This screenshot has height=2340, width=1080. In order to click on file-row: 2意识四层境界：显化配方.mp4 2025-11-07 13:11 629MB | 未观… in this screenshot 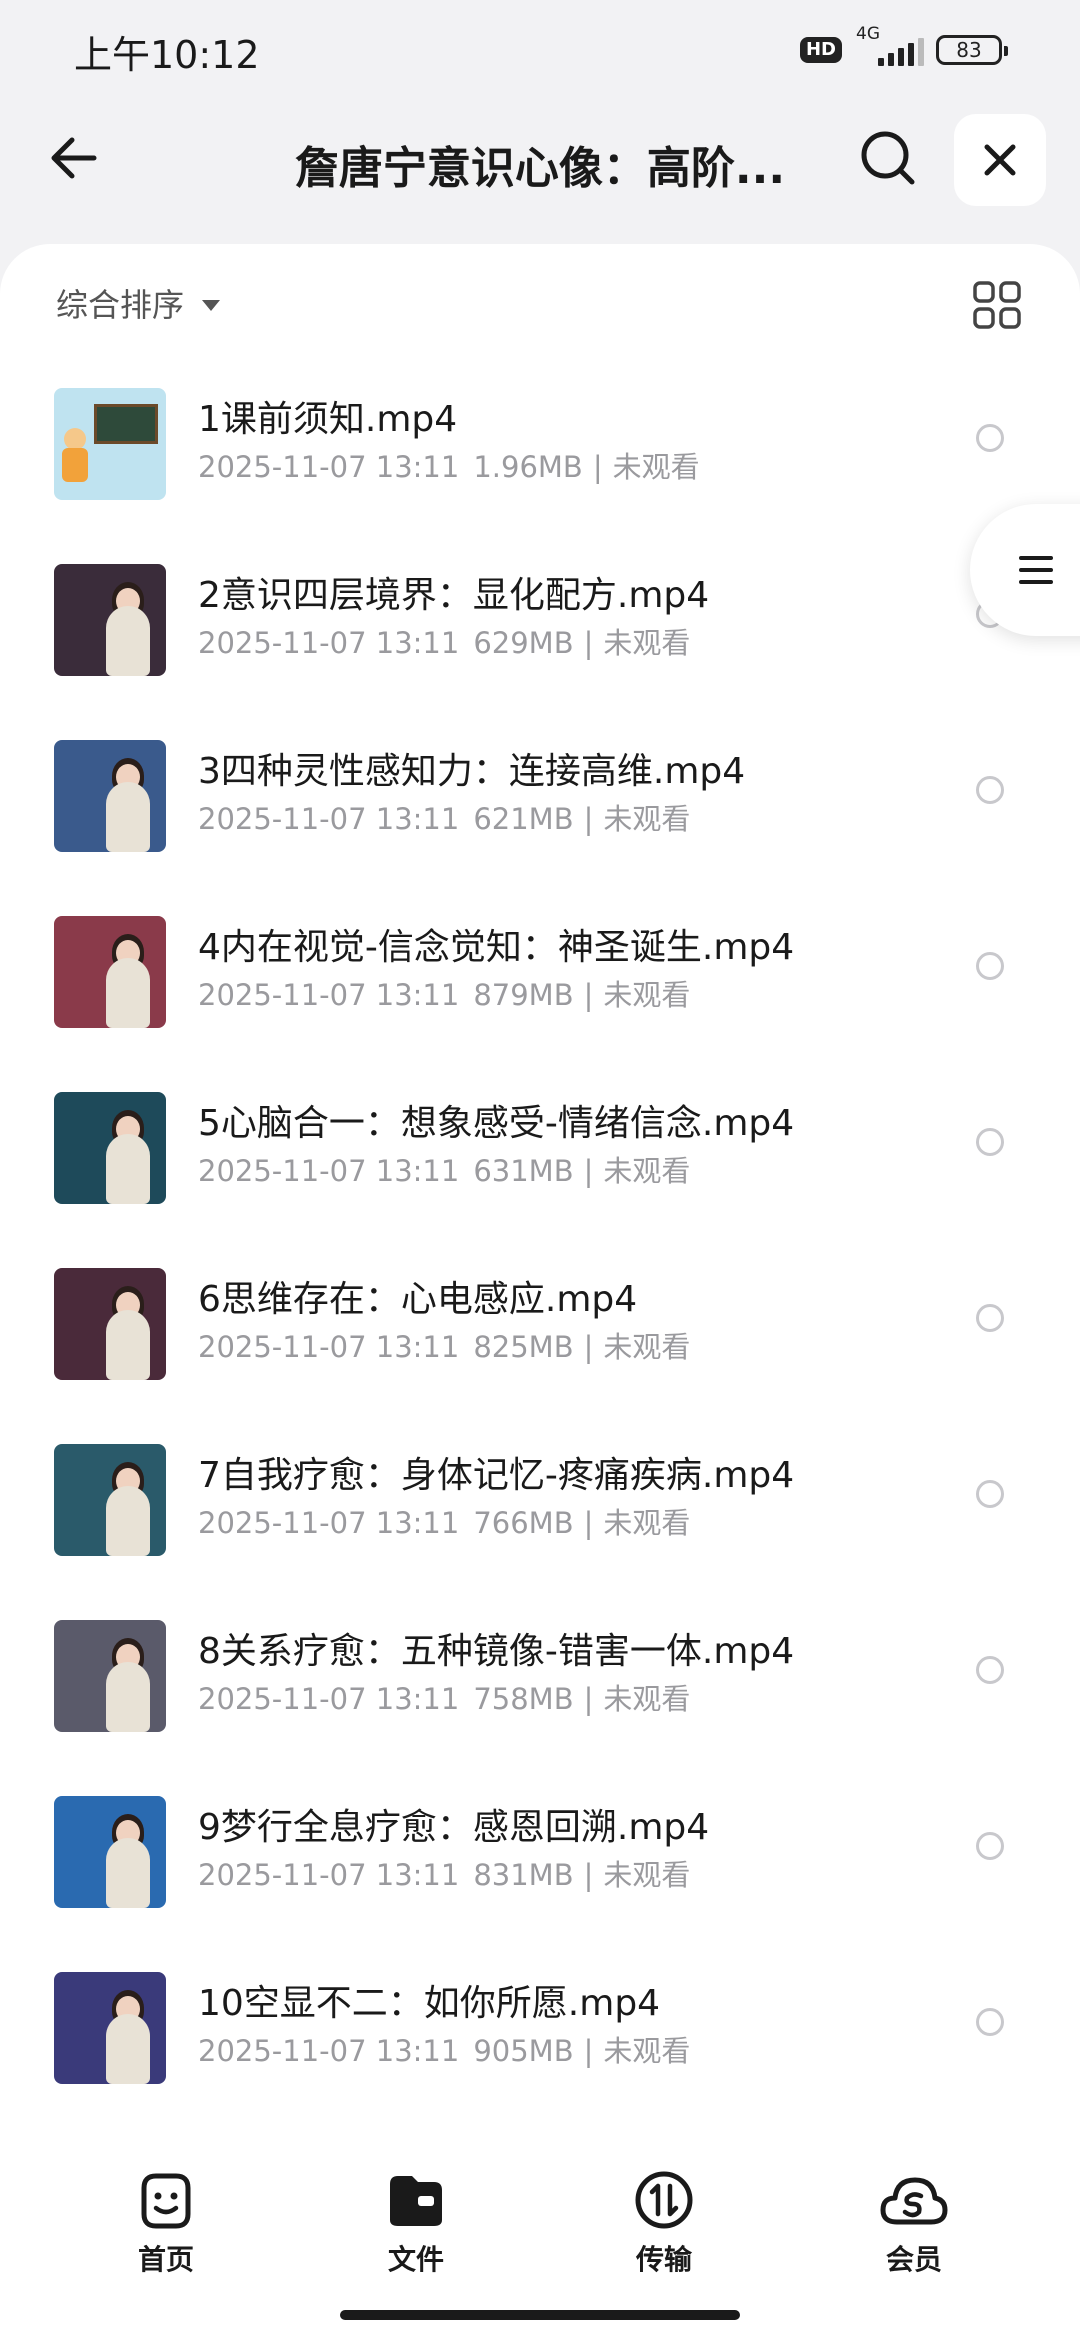, I will do `click(540, 638)`.